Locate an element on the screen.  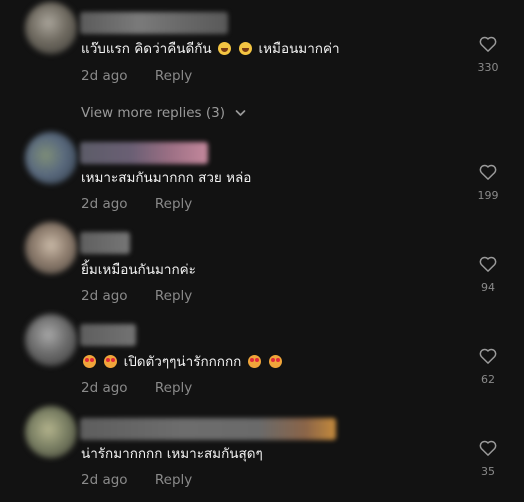
like-button: 35 is located at coordinates (488, 459).